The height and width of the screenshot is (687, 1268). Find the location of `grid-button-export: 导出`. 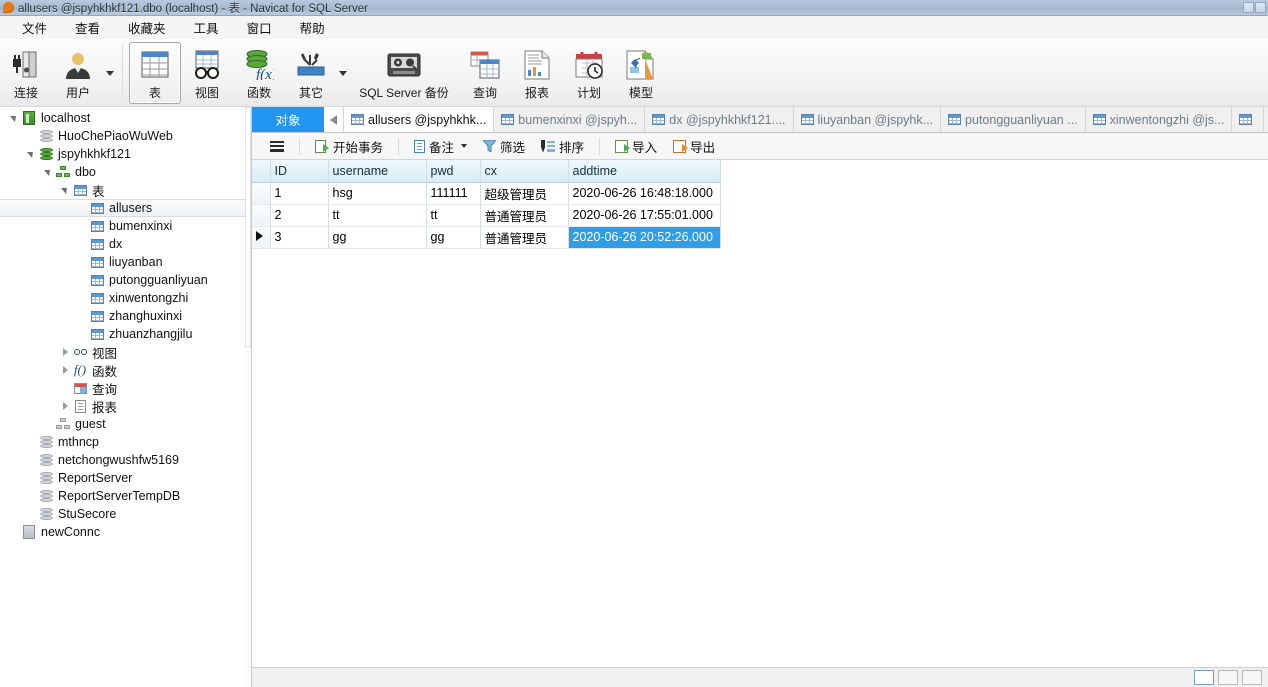

grid-button-export: 导出 is located at coordinates (694, 146).